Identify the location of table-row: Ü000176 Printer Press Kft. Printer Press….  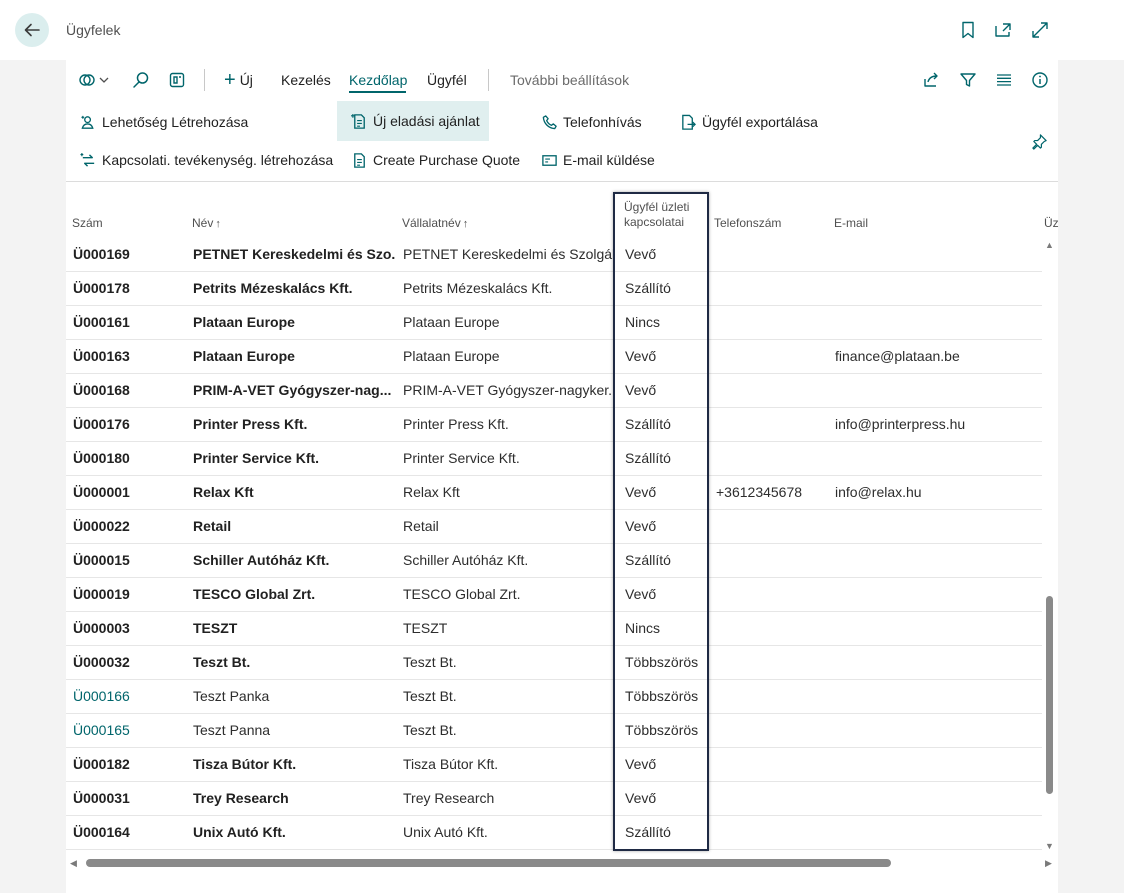
(554, 424).